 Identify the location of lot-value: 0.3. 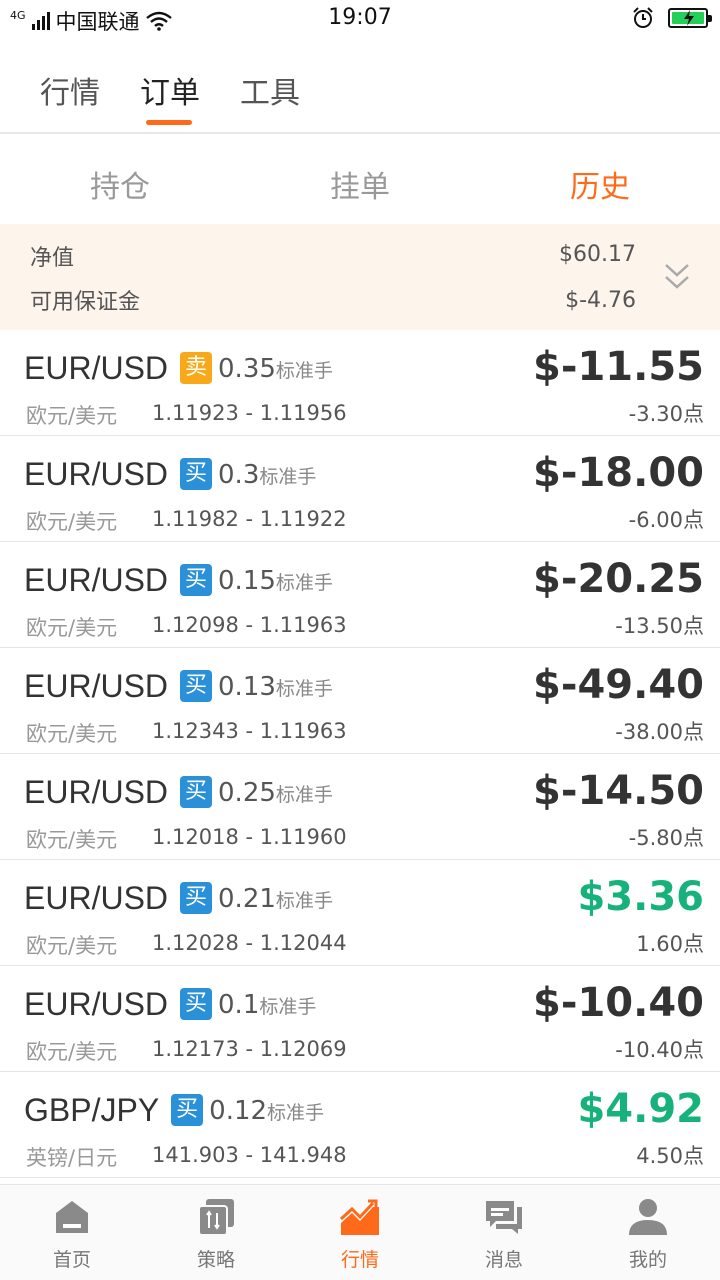
(239, 475).